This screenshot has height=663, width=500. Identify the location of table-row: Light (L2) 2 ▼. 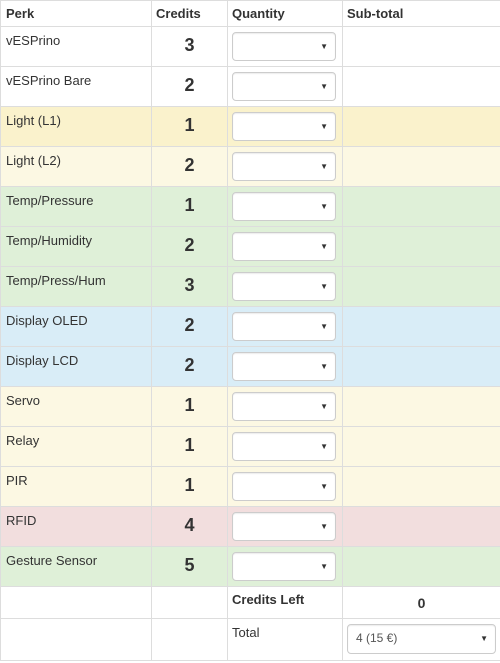
(250, 166).